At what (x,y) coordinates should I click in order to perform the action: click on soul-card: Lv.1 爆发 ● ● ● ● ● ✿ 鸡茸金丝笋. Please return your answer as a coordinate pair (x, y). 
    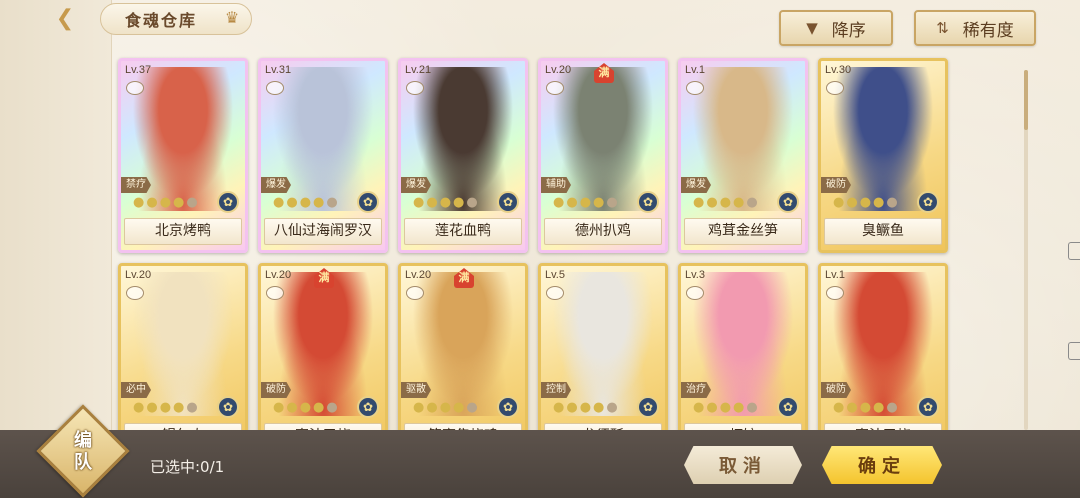
    Looking at the image, I should click on (743, 155).